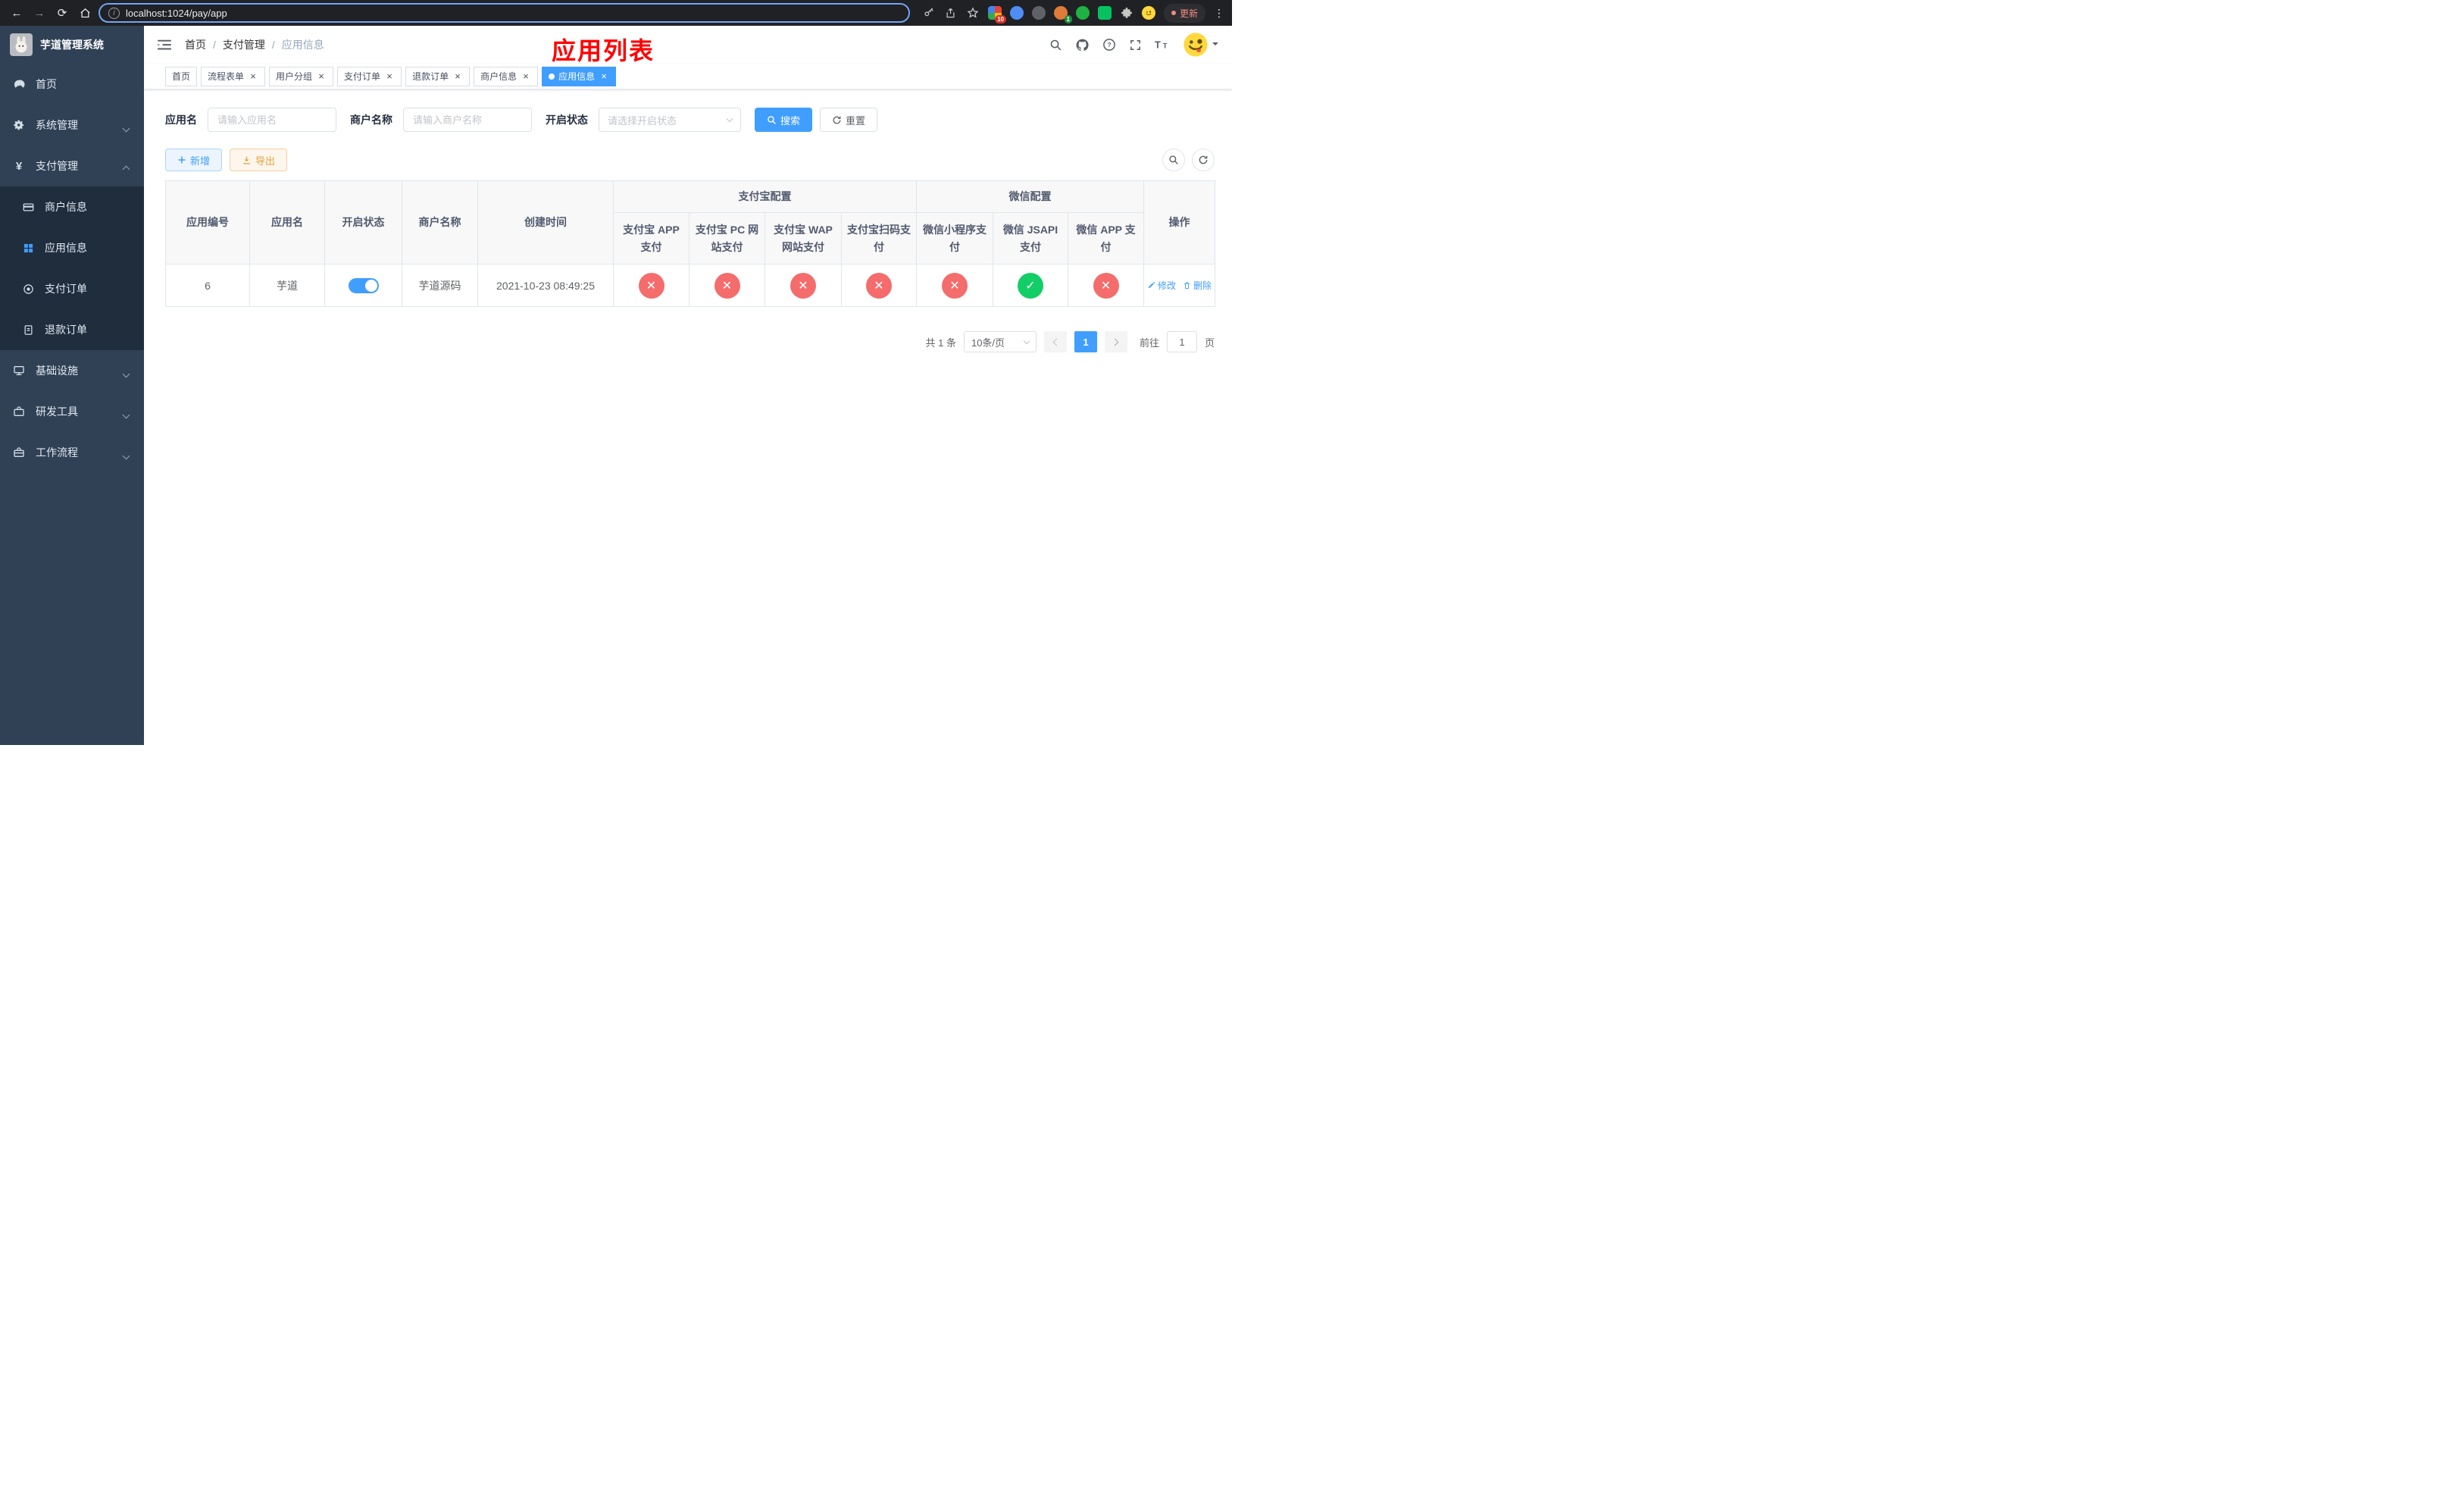  What do you see at coordinates (430, 76) in the screenshot?
I see `tab-label: 退款订单` at bounding box center [430, 76].